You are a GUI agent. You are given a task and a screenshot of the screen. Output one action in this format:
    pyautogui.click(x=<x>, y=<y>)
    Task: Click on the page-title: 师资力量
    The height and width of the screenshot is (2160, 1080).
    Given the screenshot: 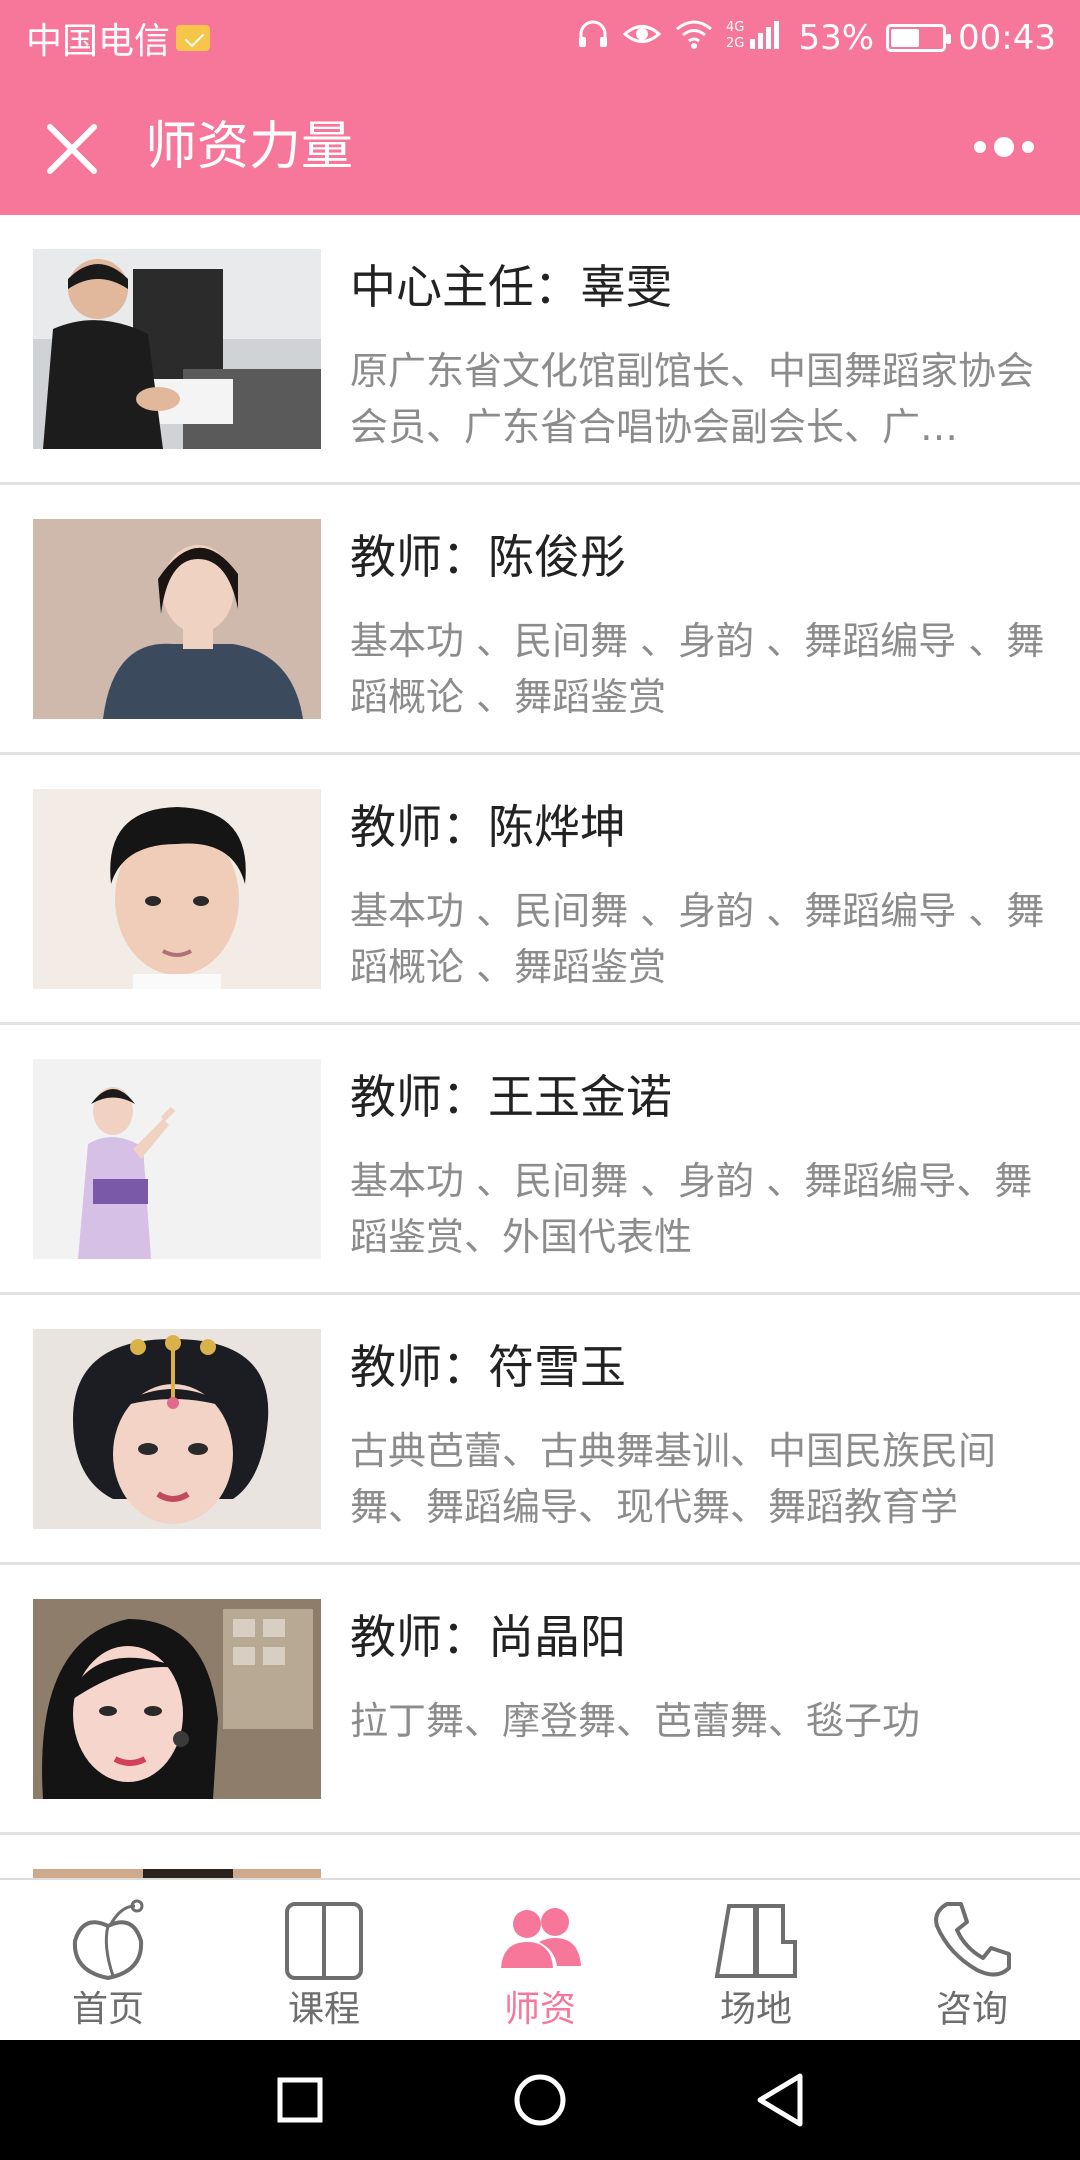 What is the action you would take?
    pyautogui.click(x=249, y=147)
    